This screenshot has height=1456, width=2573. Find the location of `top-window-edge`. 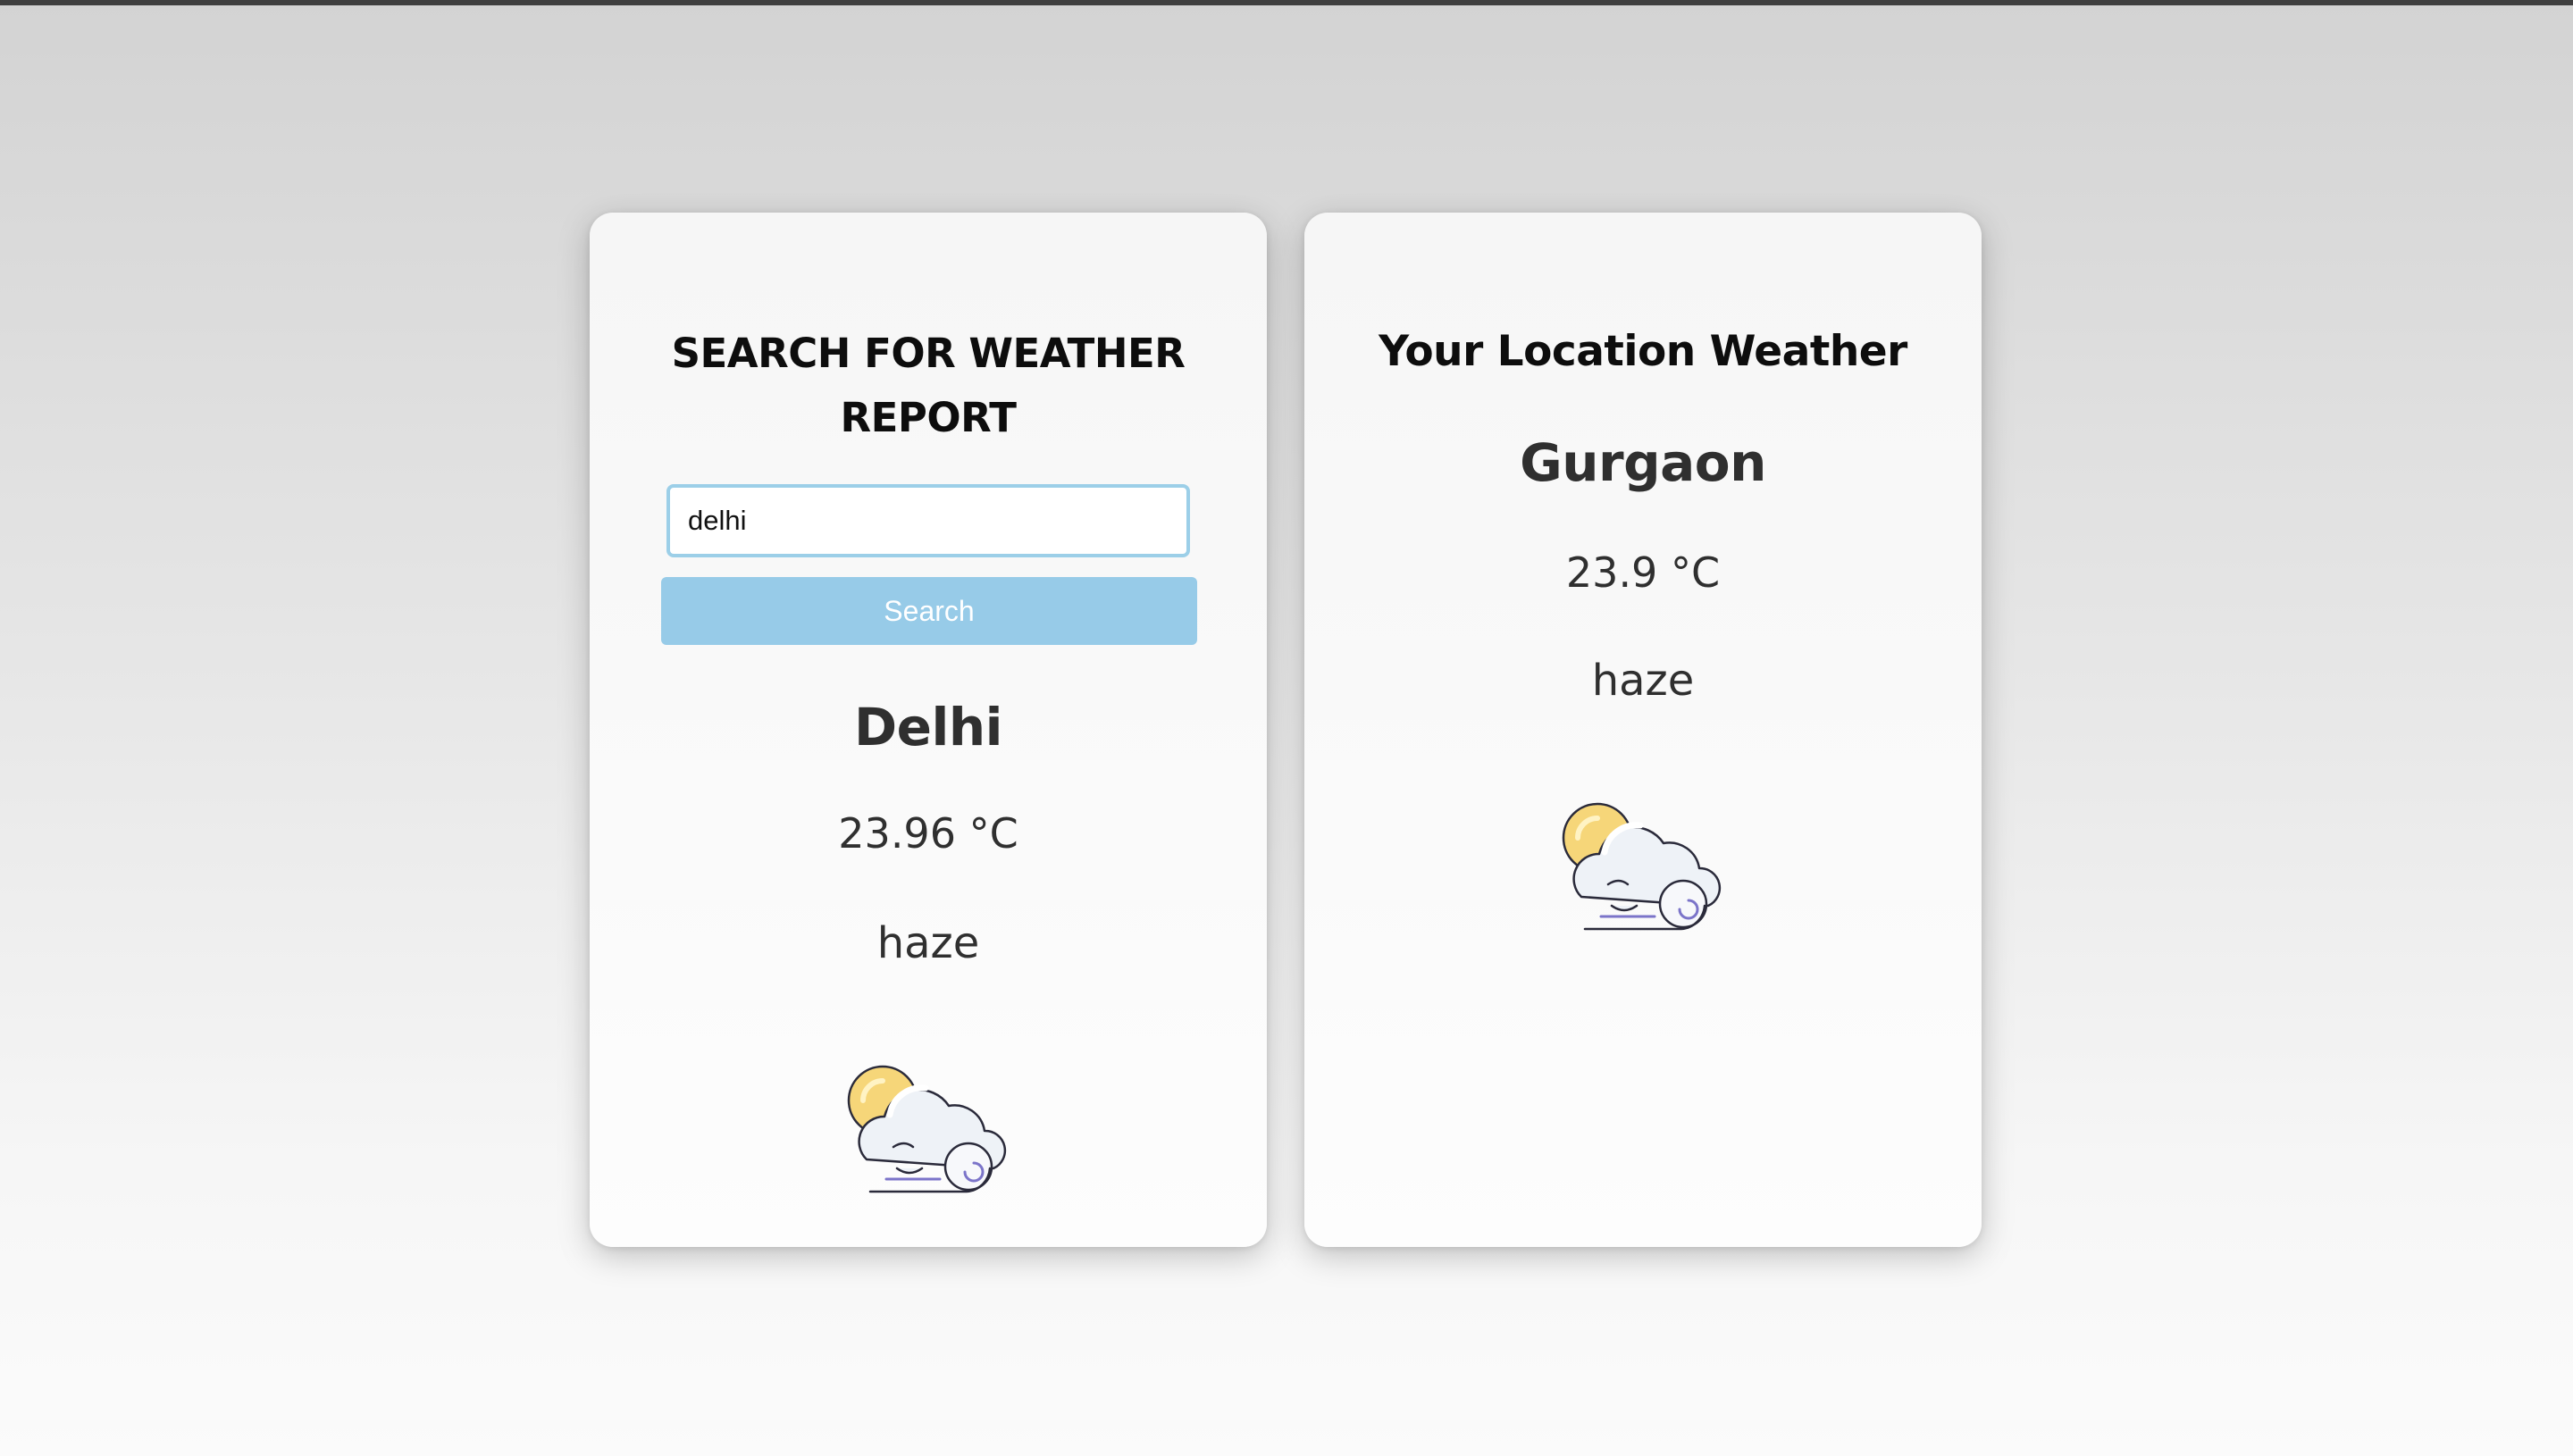

top-window-edge is located at coordinates (1286, 2).